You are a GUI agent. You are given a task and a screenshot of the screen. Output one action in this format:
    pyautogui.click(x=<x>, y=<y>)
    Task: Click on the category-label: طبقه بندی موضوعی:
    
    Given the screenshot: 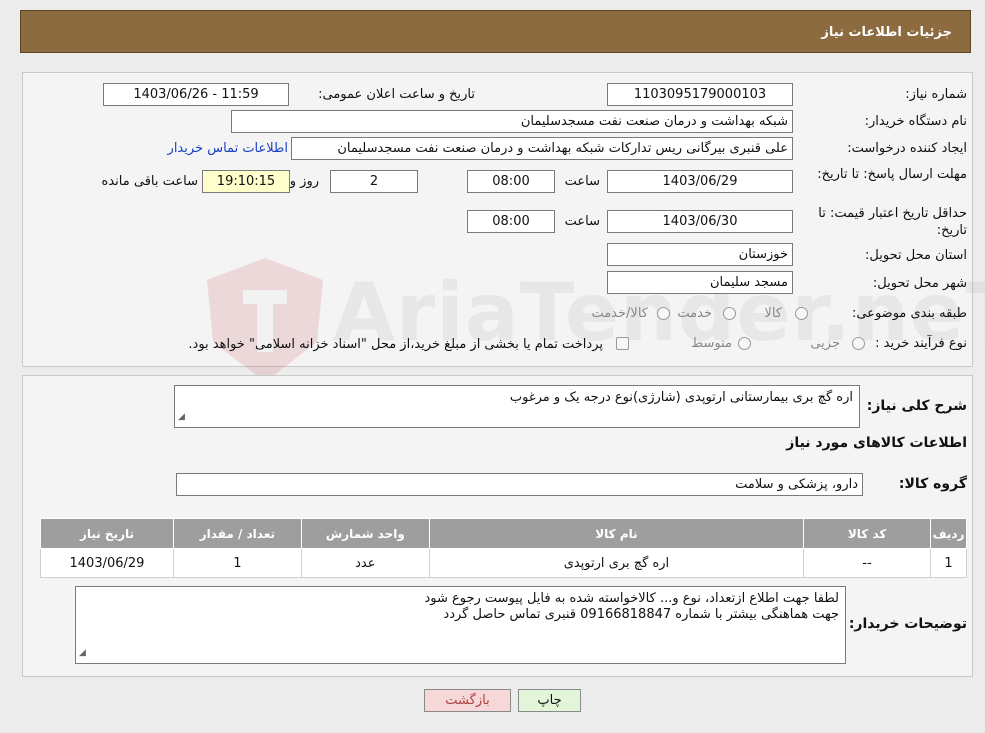 What is the action you would take?
    pyautogui.click(x=909, y=313)
    